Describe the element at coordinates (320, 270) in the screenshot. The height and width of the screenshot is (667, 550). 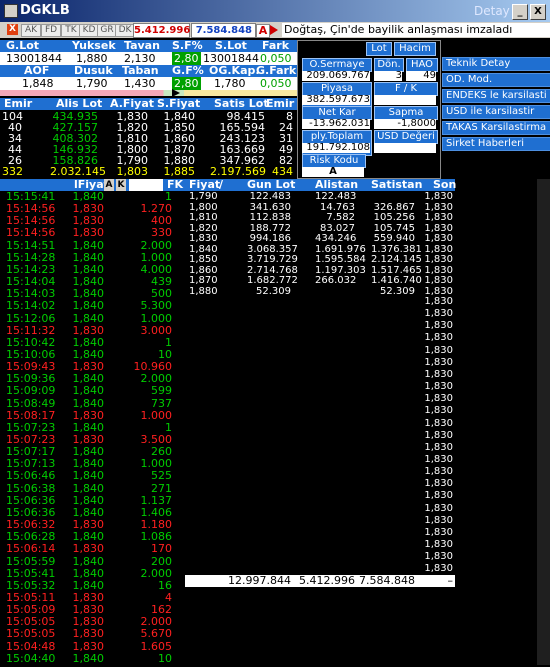
I see `orderbook-row: 1,860 2.714.768 1.197.303 1.517.465 1,830` at that location.